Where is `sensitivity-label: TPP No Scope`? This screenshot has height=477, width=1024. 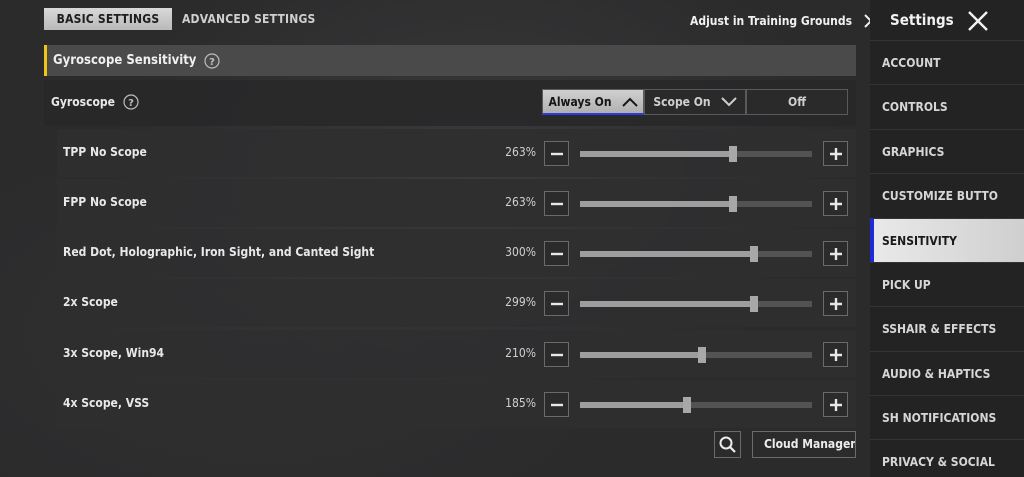 sensitivity-label: TPP No Scope is located at coordinates (105, 152).